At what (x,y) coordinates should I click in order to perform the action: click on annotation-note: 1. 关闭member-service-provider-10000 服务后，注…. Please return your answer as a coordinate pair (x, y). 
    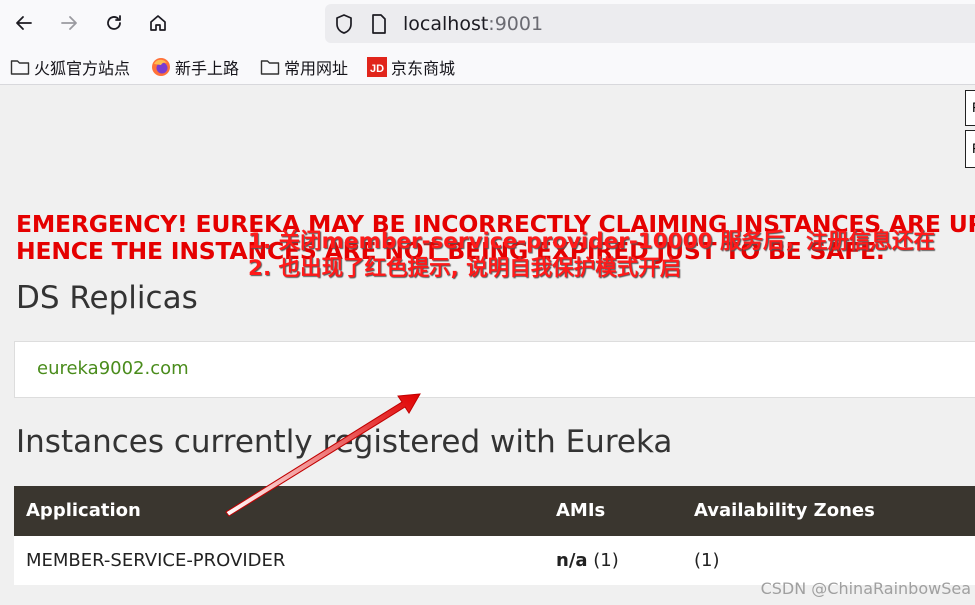
    Looking at the image, I should click on (591, 255).